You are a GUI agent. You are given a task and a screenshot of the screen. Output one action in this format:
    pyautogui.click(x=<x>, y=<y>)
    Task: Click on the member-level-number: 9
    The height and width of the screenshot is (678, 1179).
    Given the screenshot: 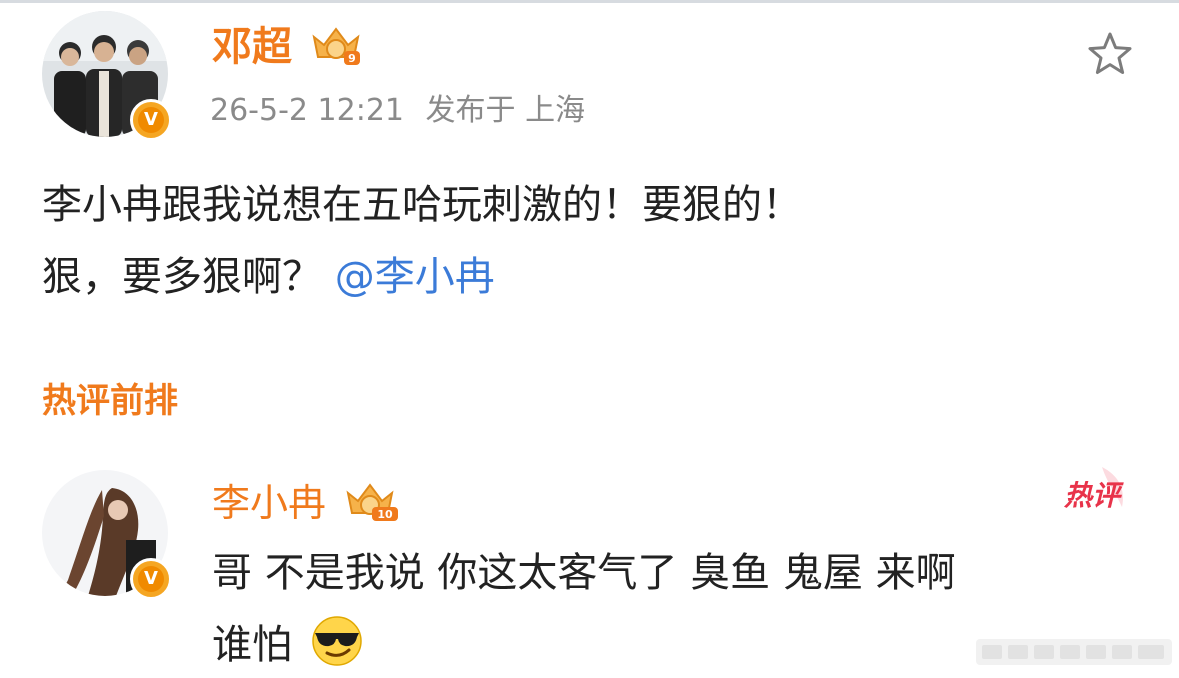 What is the action you would take?
    pyautogui.click(x=352, y=58)
    